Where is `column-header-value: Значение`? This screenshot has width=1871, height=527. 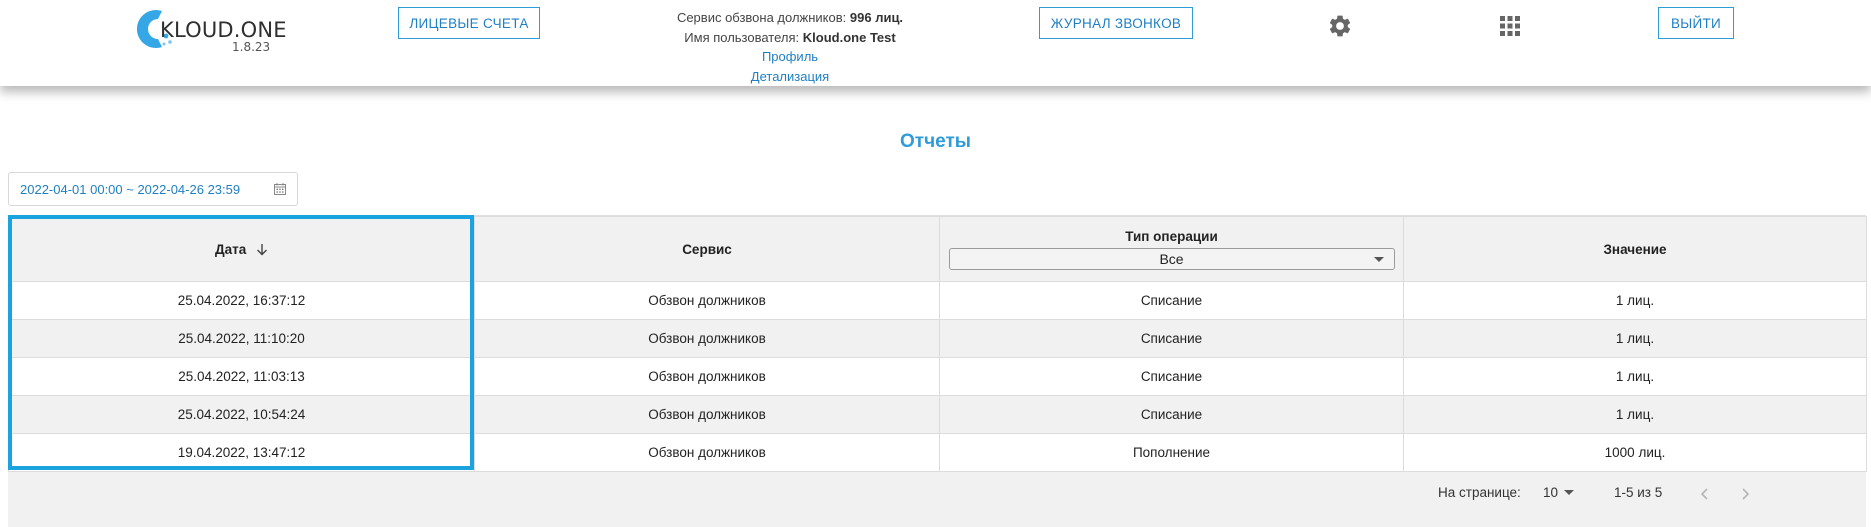
column-header-value: Значение is located at coordinates (1635, 249).